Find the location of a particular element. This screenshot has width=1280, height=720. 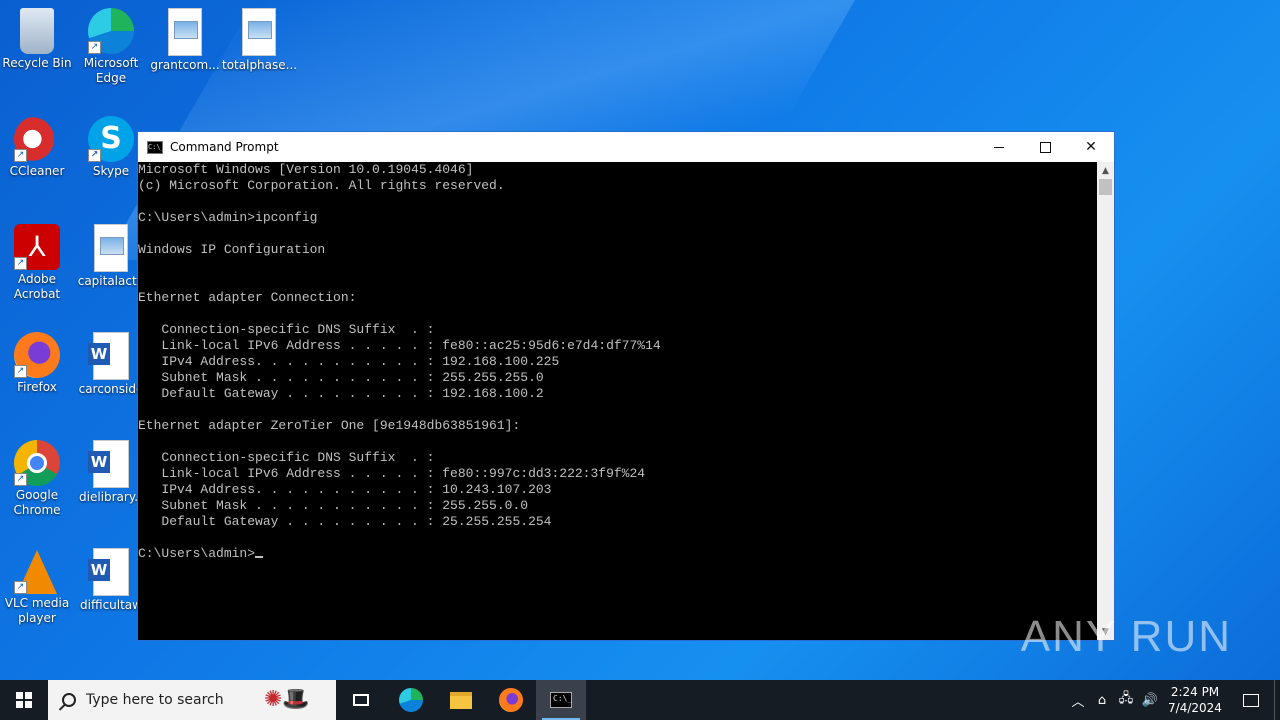

taskbar-command-prompt: C:\_ is located at coordinates (561, 700).